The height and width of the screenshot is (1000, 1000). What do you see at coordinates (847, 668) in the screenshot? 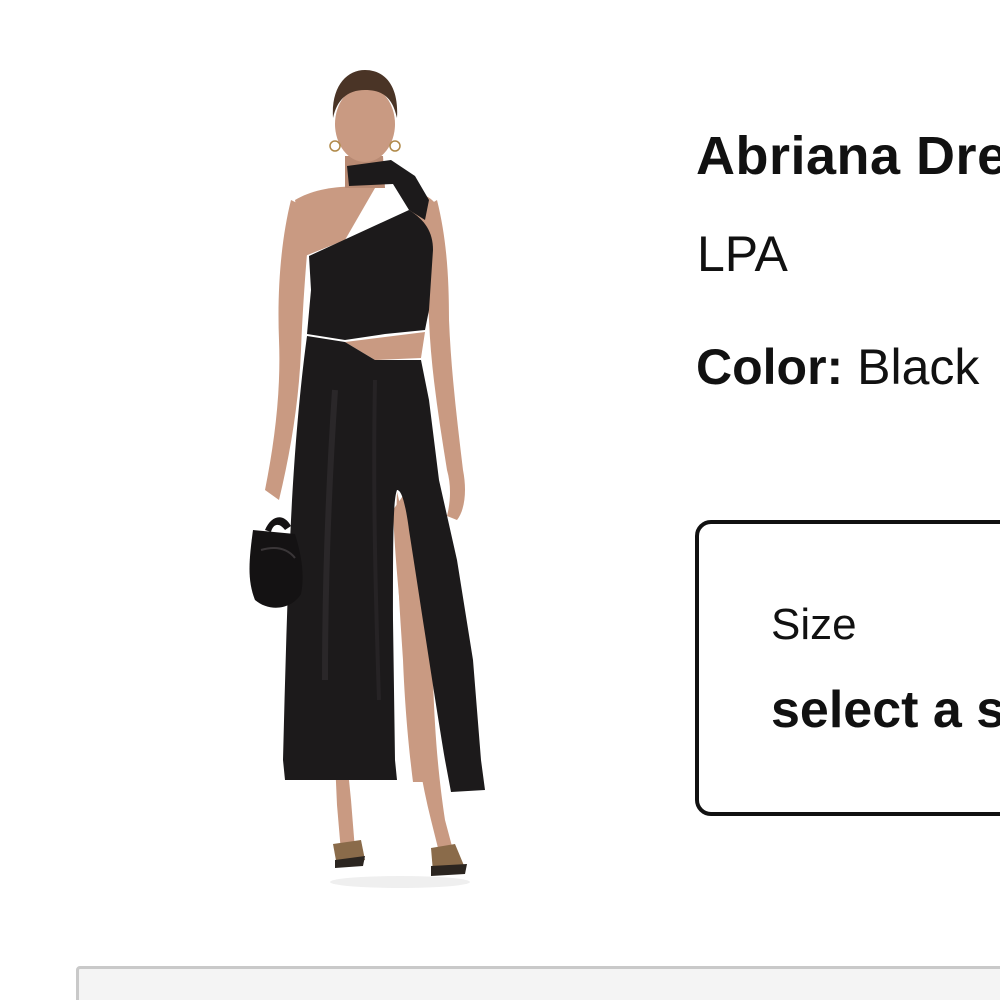
I see `size-select-button: Size select a size` at bounding box center [847, 668].